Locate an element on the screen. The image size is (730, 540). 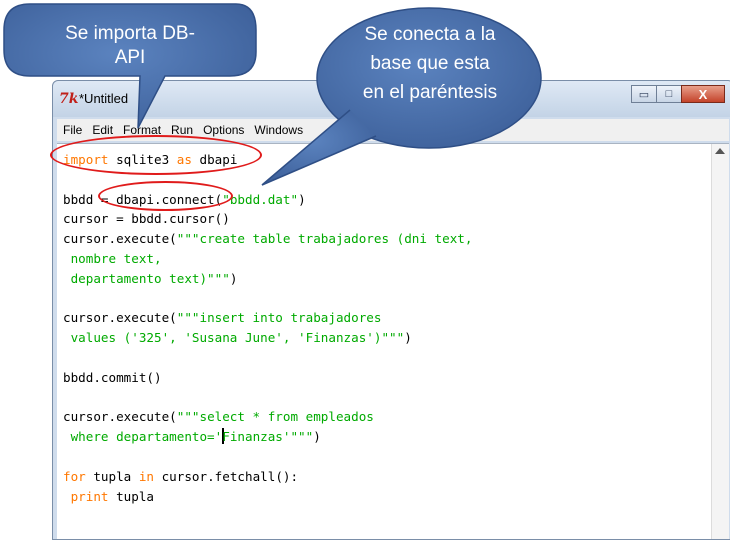
left-callout-text: Se importa DB-API is located at coordinates (130, 45).